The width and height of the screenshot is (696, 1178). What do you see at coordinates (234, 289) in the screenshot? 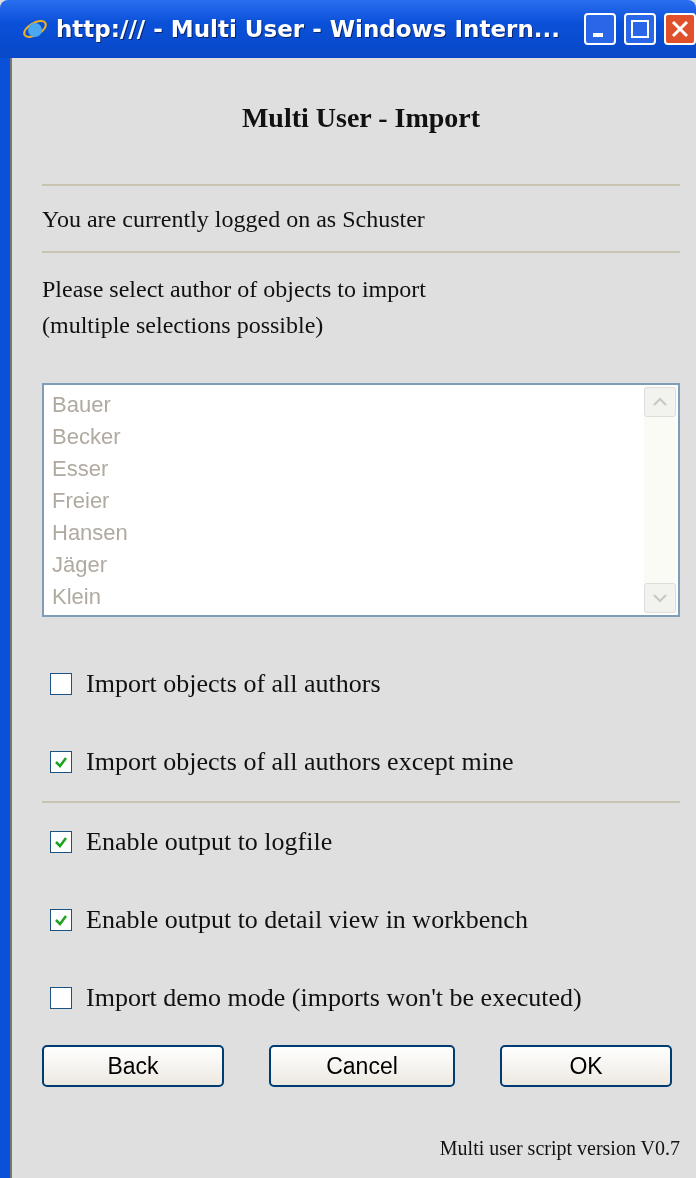
I see `instruction-text: Please select author of objects to import` at bounding box center [234, 289].